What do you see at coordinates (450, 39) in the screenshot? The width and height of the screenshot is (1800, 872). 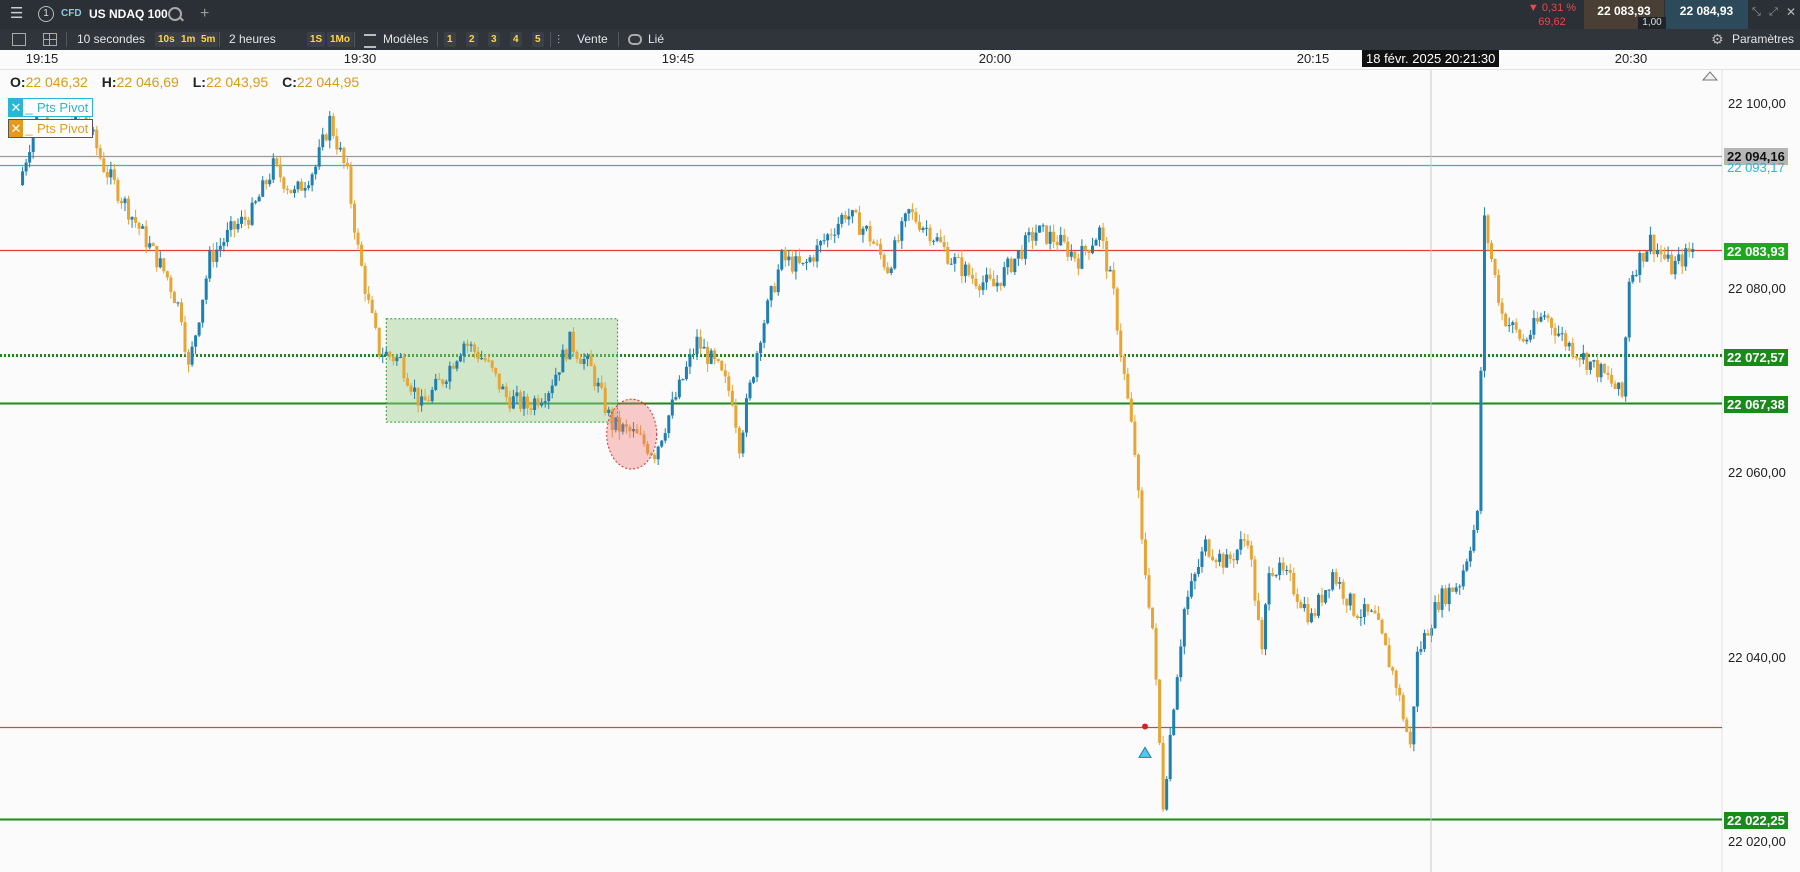 I see `template-slot-1: 1` at bounding box center [450, 39].